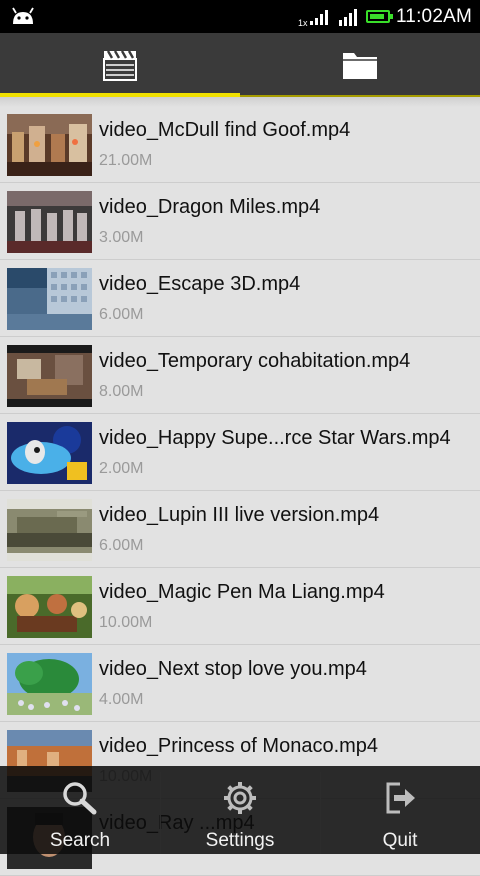 Image resolution: width=480 pixels, height=876 pixels. I want to click on video-title: video_McDull find Goof.mp4, so click(225, 130).